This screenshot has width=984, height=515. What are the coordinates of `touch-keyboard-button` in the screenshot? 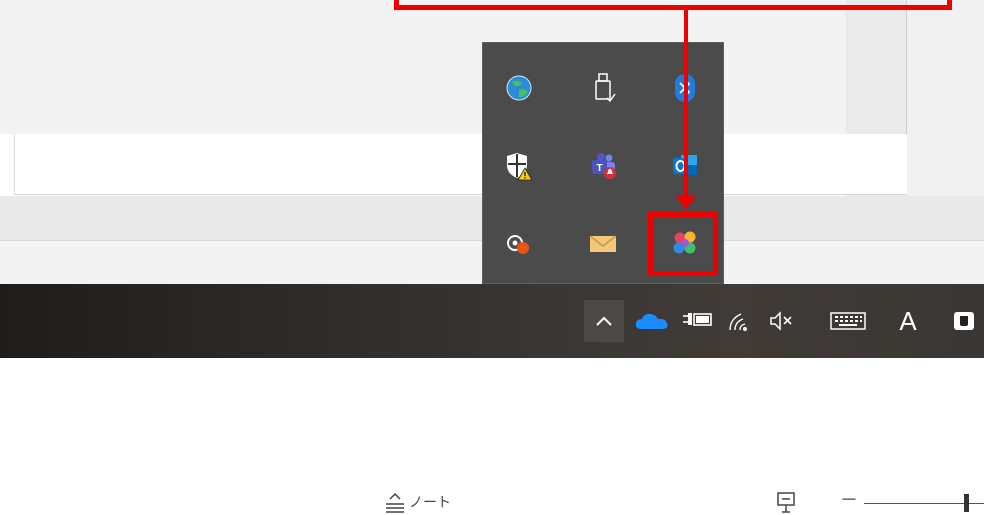 It's located at (848, 321).